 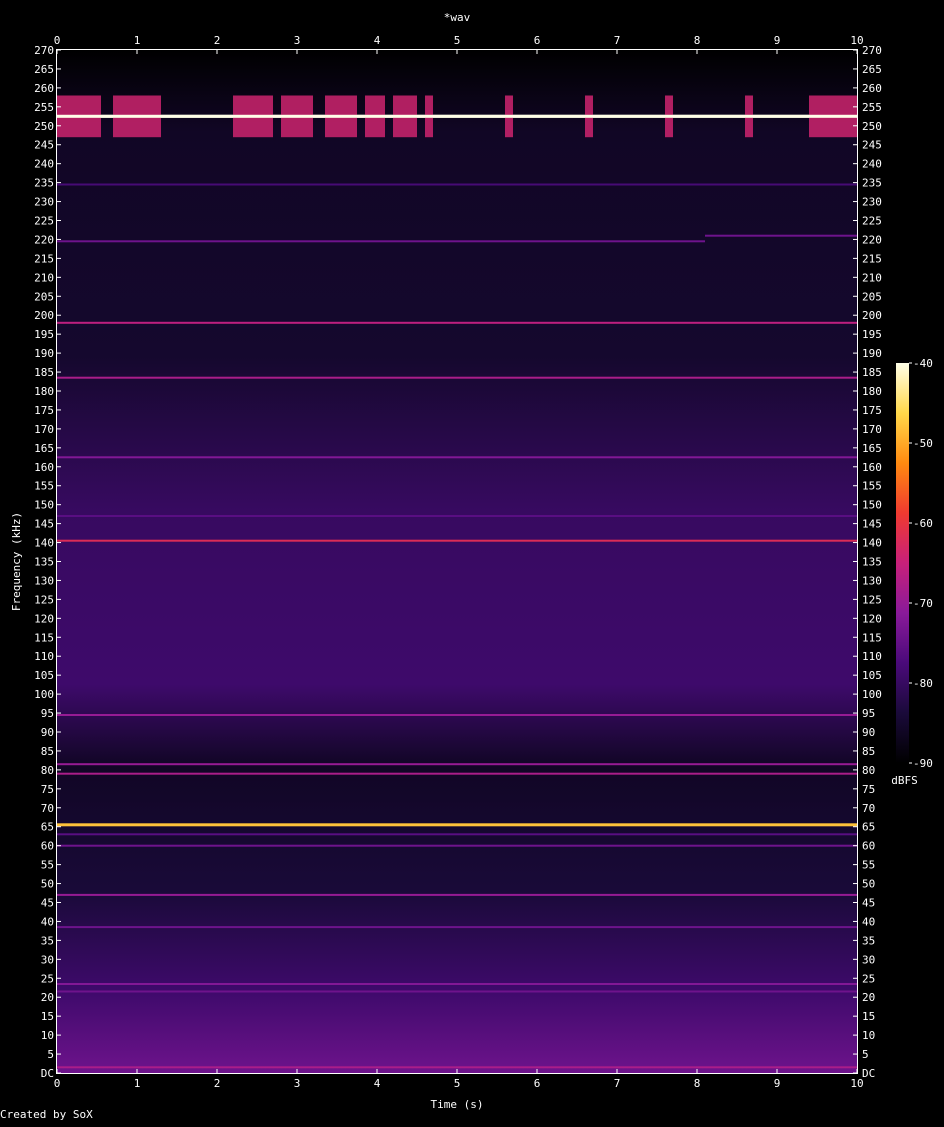 I want to click on y-tick-label-left: 65, so click(x=47, y=827).